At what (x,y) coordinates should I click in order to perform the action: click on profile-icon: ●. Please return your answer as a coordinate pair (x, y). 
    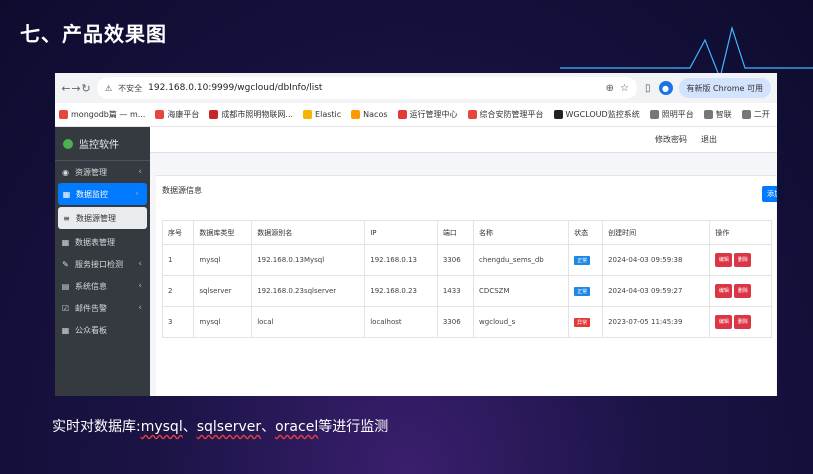
    Looking at the image, I should click on (665, 88).